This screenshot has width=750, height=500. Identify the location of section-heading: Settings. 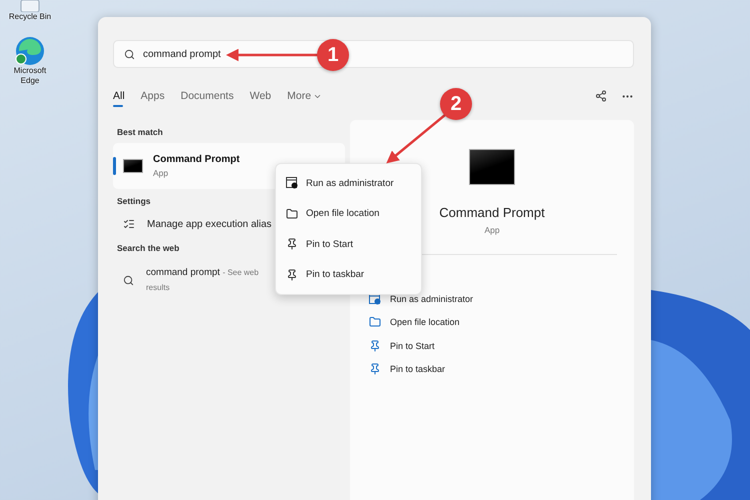
(134, 201).